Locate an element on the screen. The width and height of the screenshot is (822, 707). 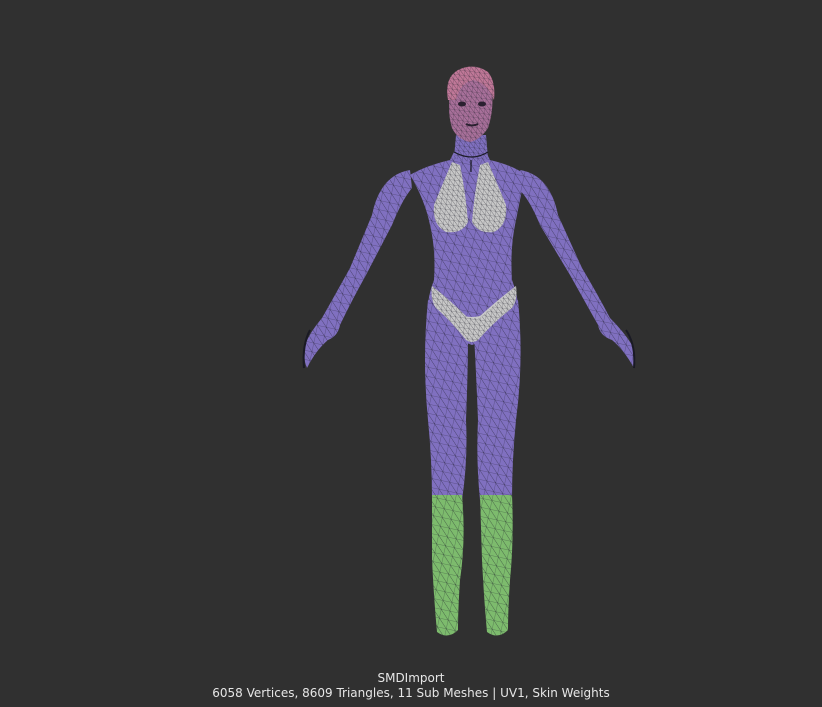
left-arm-mesh is located at coordinates (358, 269).